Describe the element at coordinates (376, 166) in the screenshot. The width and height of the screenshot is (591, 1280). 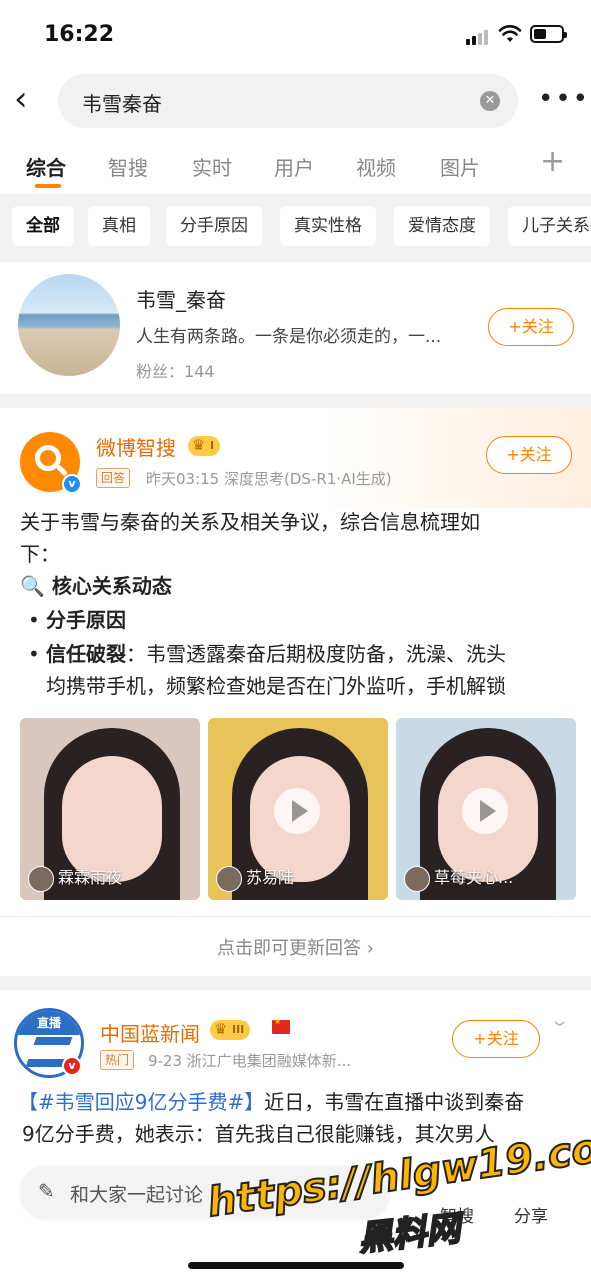
I see `tab-videos: 视频` at that location.